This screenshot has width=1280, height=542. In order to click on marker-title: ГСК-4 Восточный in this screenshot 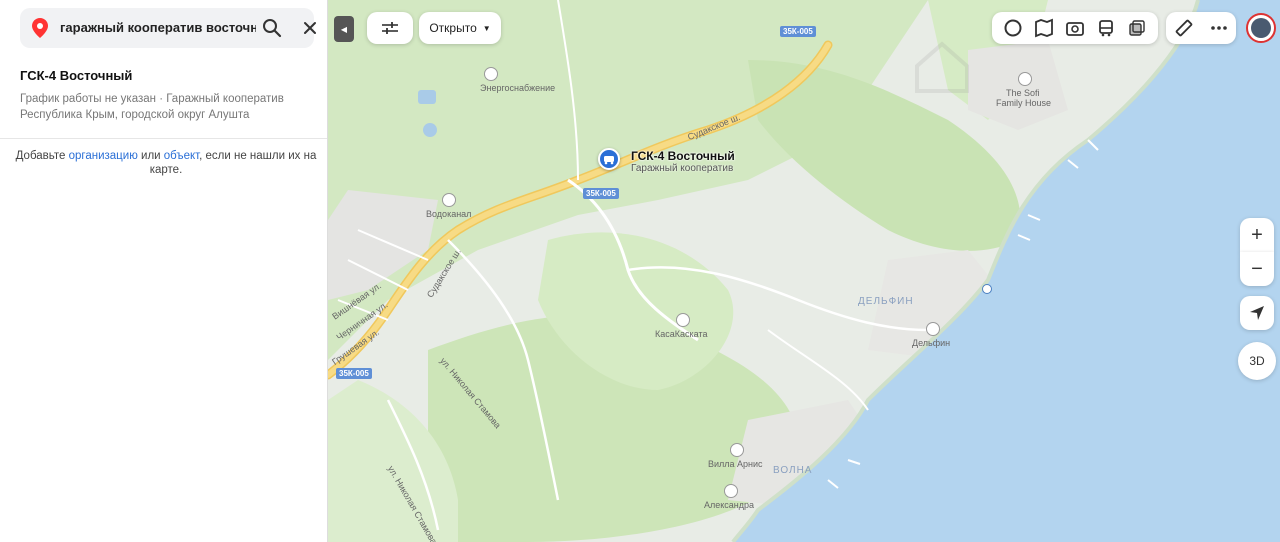, I will do `click(683, 156)`.